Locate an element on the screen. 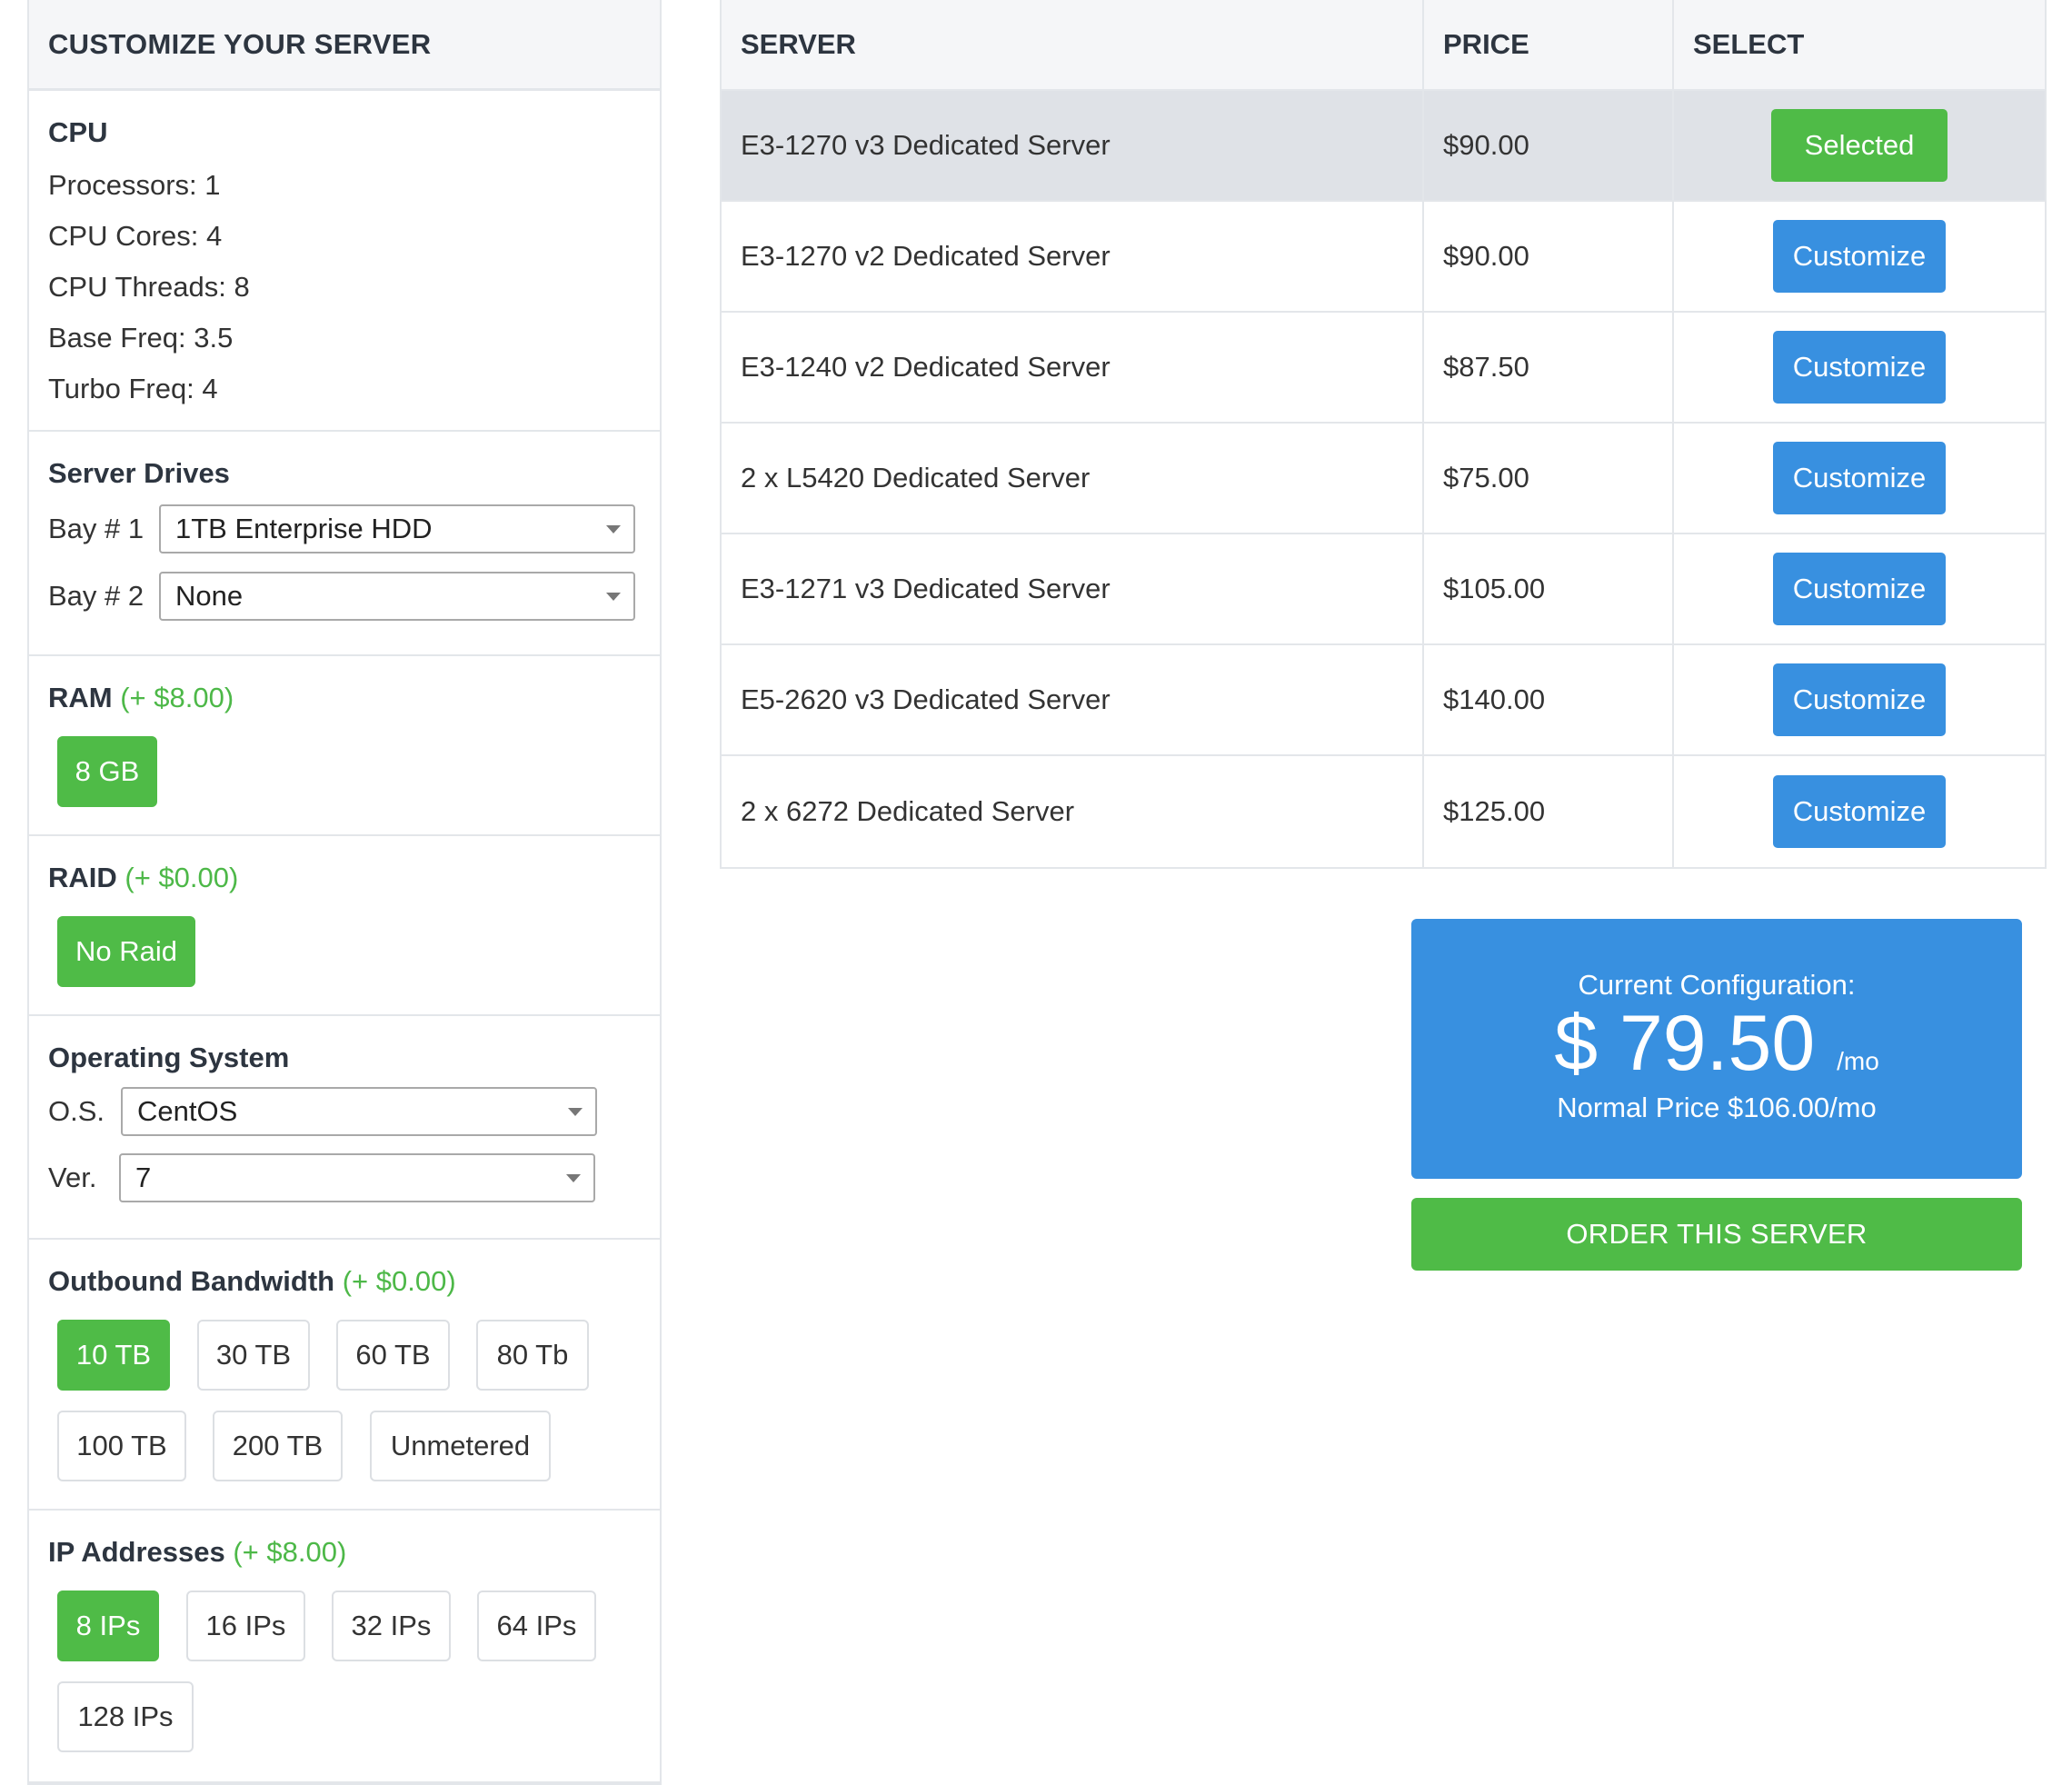  ram-title: RAM (+ $8.00) is located at coordinates (141, 698).